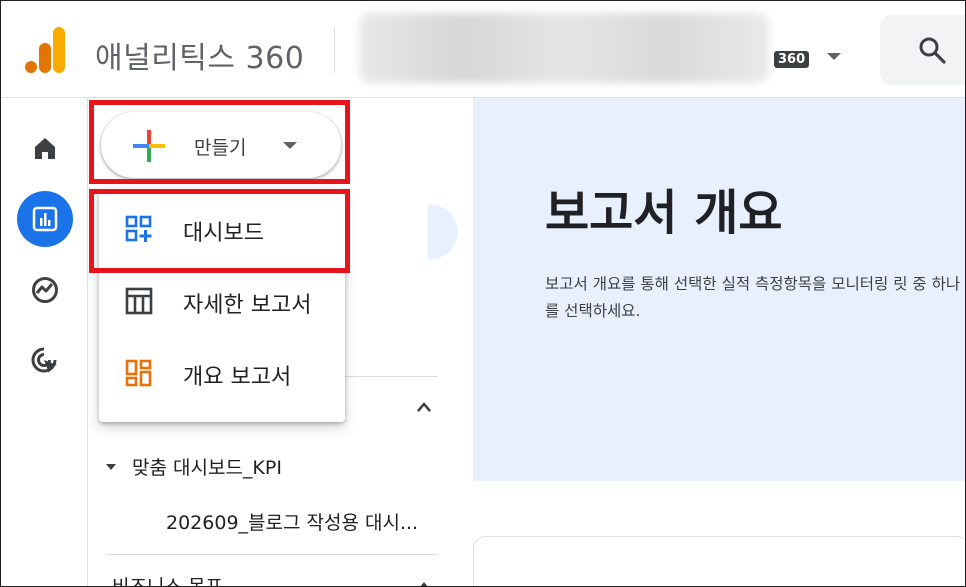  What do you see at coordinates (792, 59) in the screenshot?
I see `account-badge: 360` at bounding box center [792, 59].